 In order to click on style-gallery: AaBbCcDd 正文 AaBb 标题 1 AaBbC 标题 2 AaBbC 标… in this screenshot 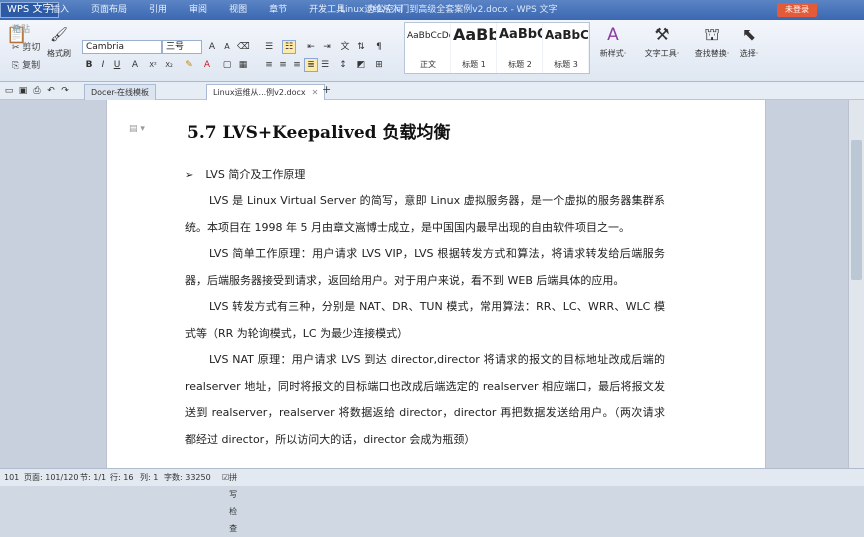, I will do `click(497, 48)`.